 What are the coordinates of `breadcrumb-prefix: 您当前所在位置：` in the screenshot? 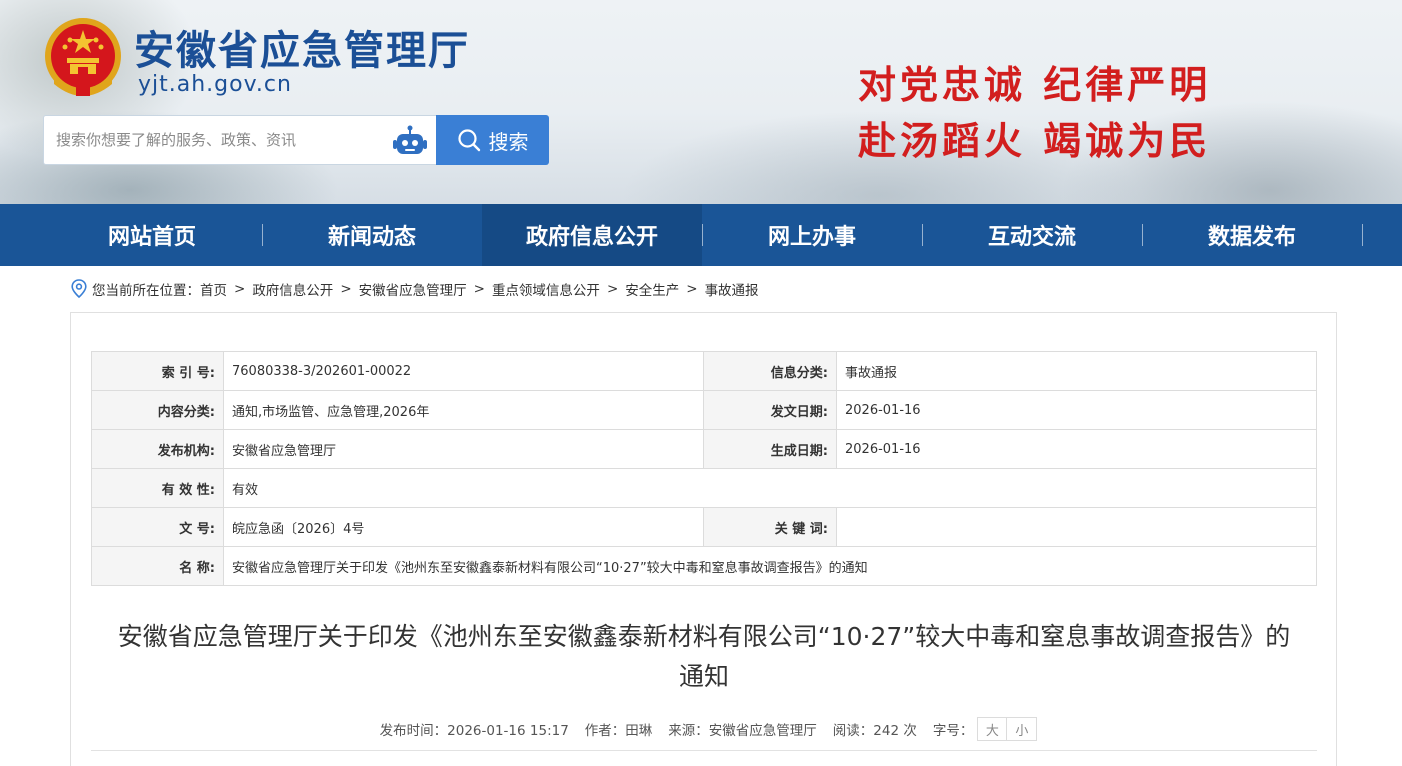 It's located at (146, 291).